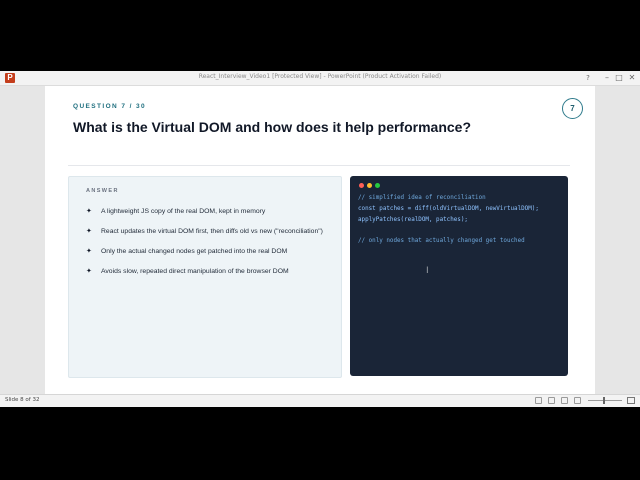 This screenshot has width=640, height=480. Describe the element at coordinates (377, 185) in the screenshot. I see `green-dot-icon` at that location.